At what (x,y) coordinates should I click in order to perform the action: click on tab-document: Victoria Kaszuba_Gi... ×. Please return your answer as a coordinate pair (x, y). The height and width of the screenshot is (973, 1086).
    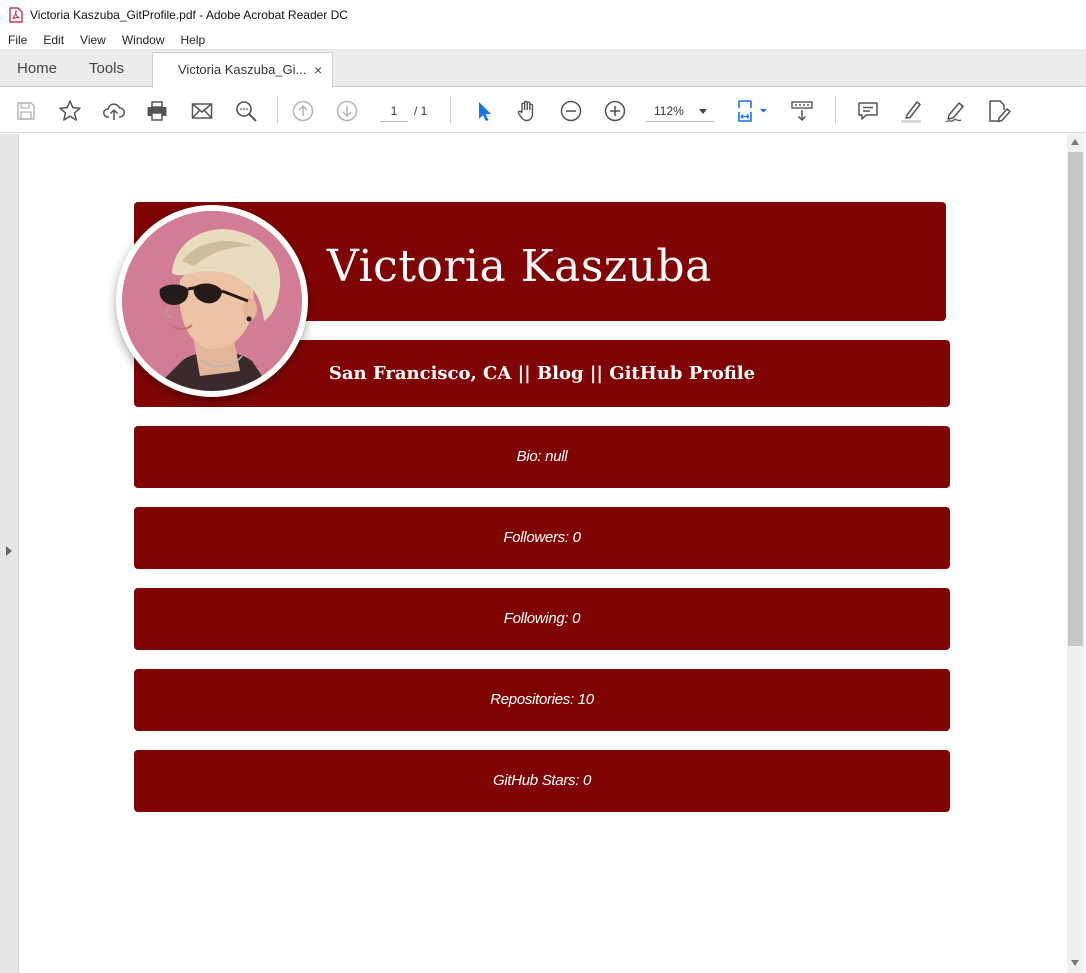
    Looking at the image, I should click on (242, 70).